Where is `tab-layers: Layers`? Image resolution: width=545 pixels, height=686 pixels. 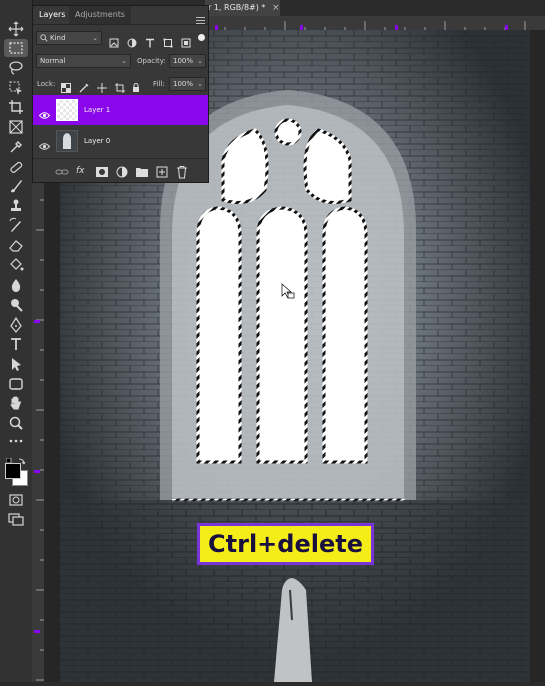 tab-layers: Layers is located at coordinates (52, 15).